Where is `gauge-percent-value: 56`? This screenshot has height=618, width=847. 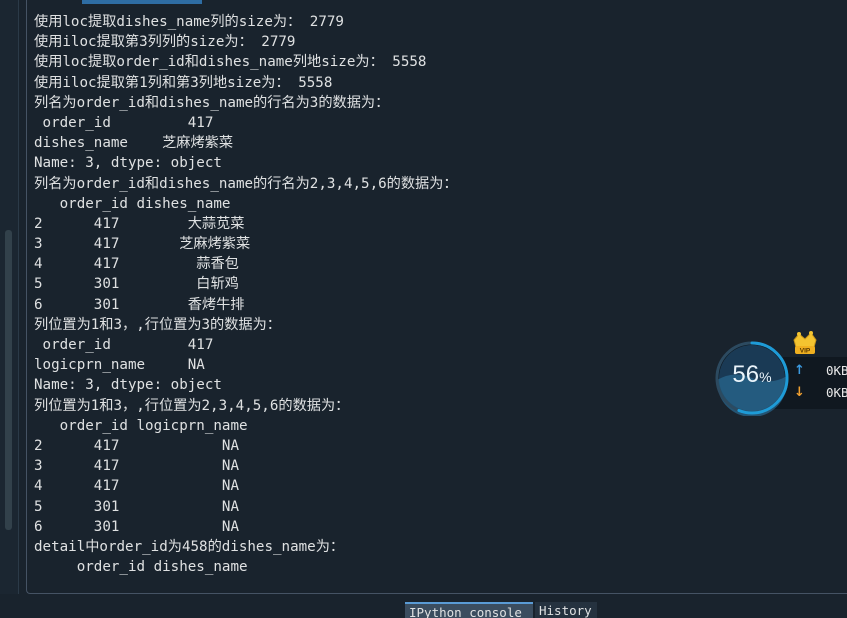 gauge-percent-value: 56 is located at coordinates (746, 374).